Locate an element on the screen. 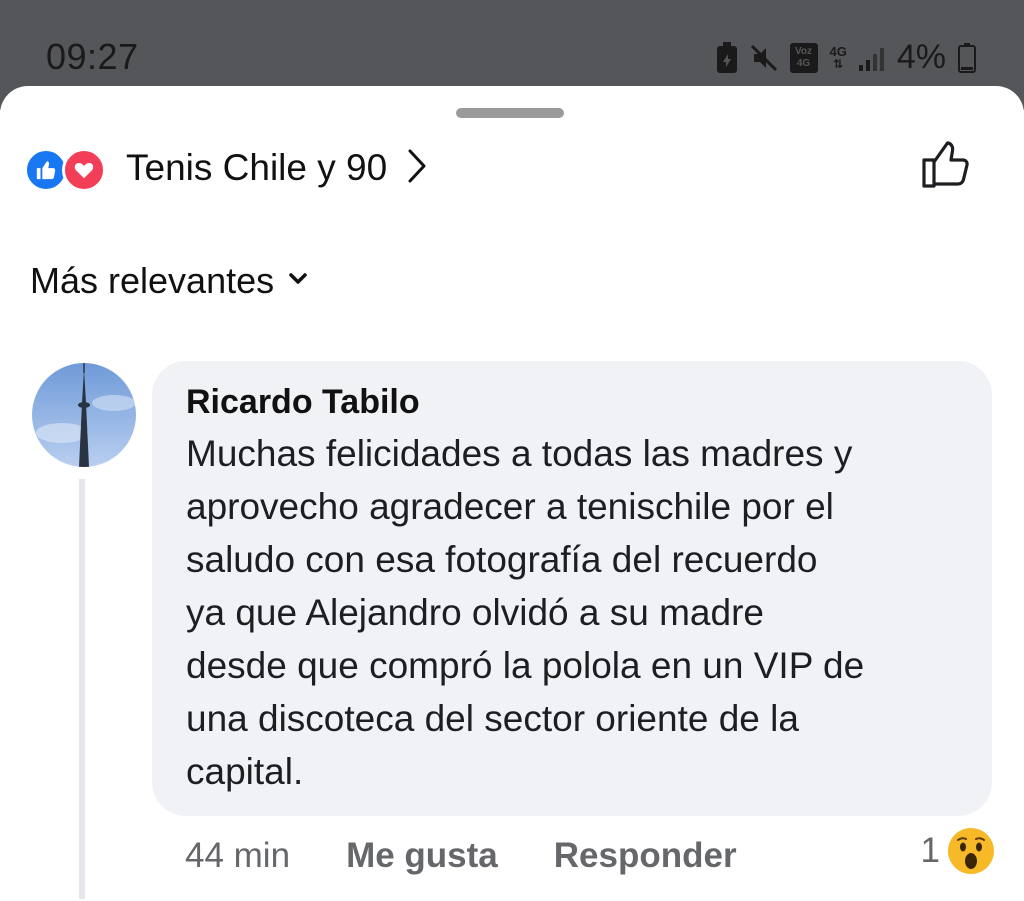  reaction-count: 1 is located at coordinates (930, 850).